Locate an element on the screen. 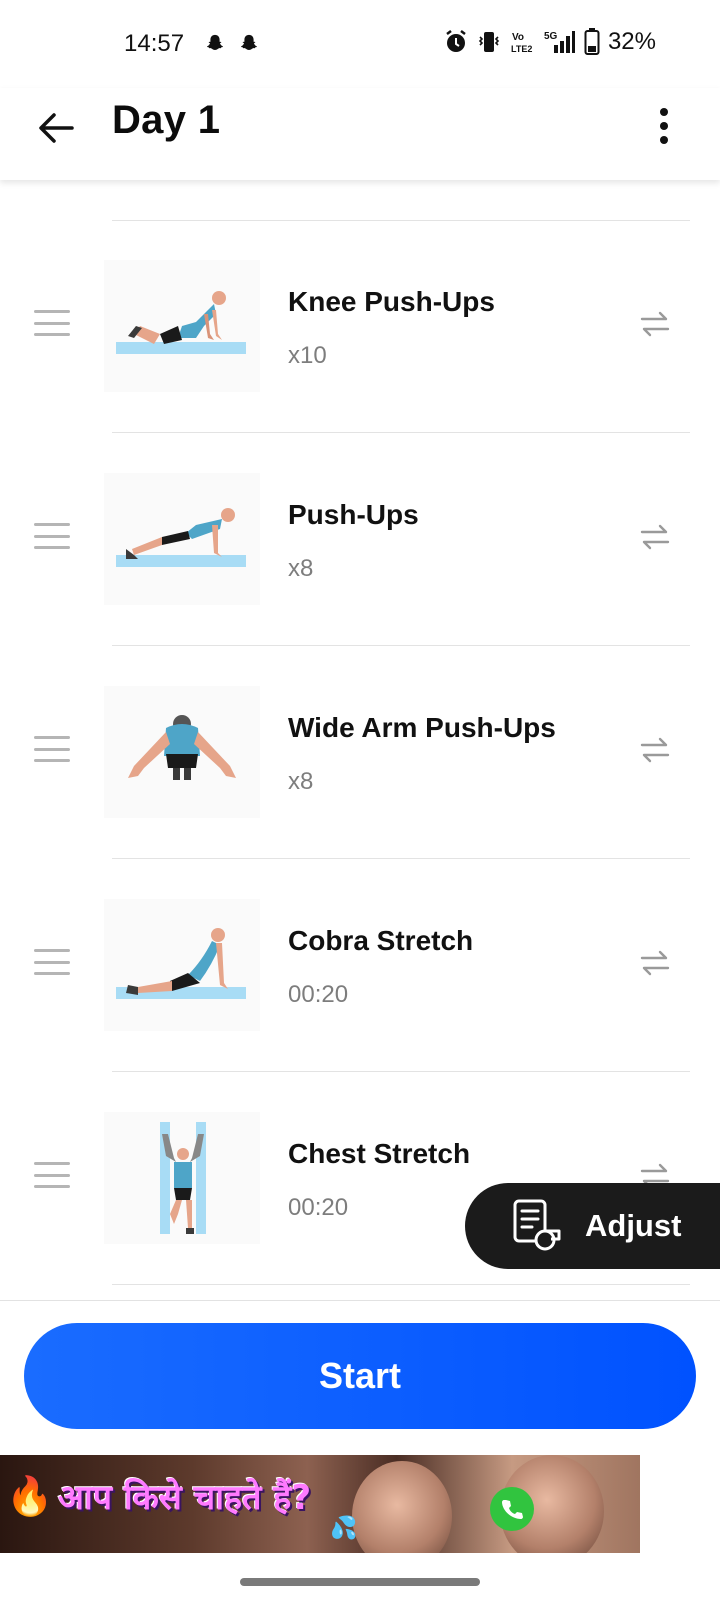 Image resolution: width=720 pixels, height=1600 pixels. svg-text: LTE2 is located at coordinates (521, 49).